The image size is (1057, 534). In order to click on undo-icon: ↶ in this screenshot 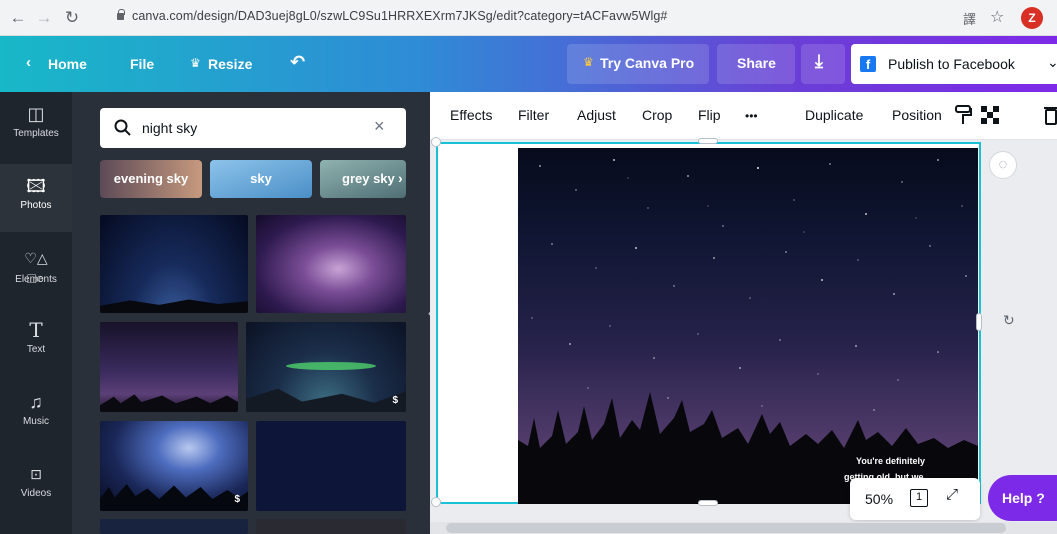, I will do `click(297, 62)`.